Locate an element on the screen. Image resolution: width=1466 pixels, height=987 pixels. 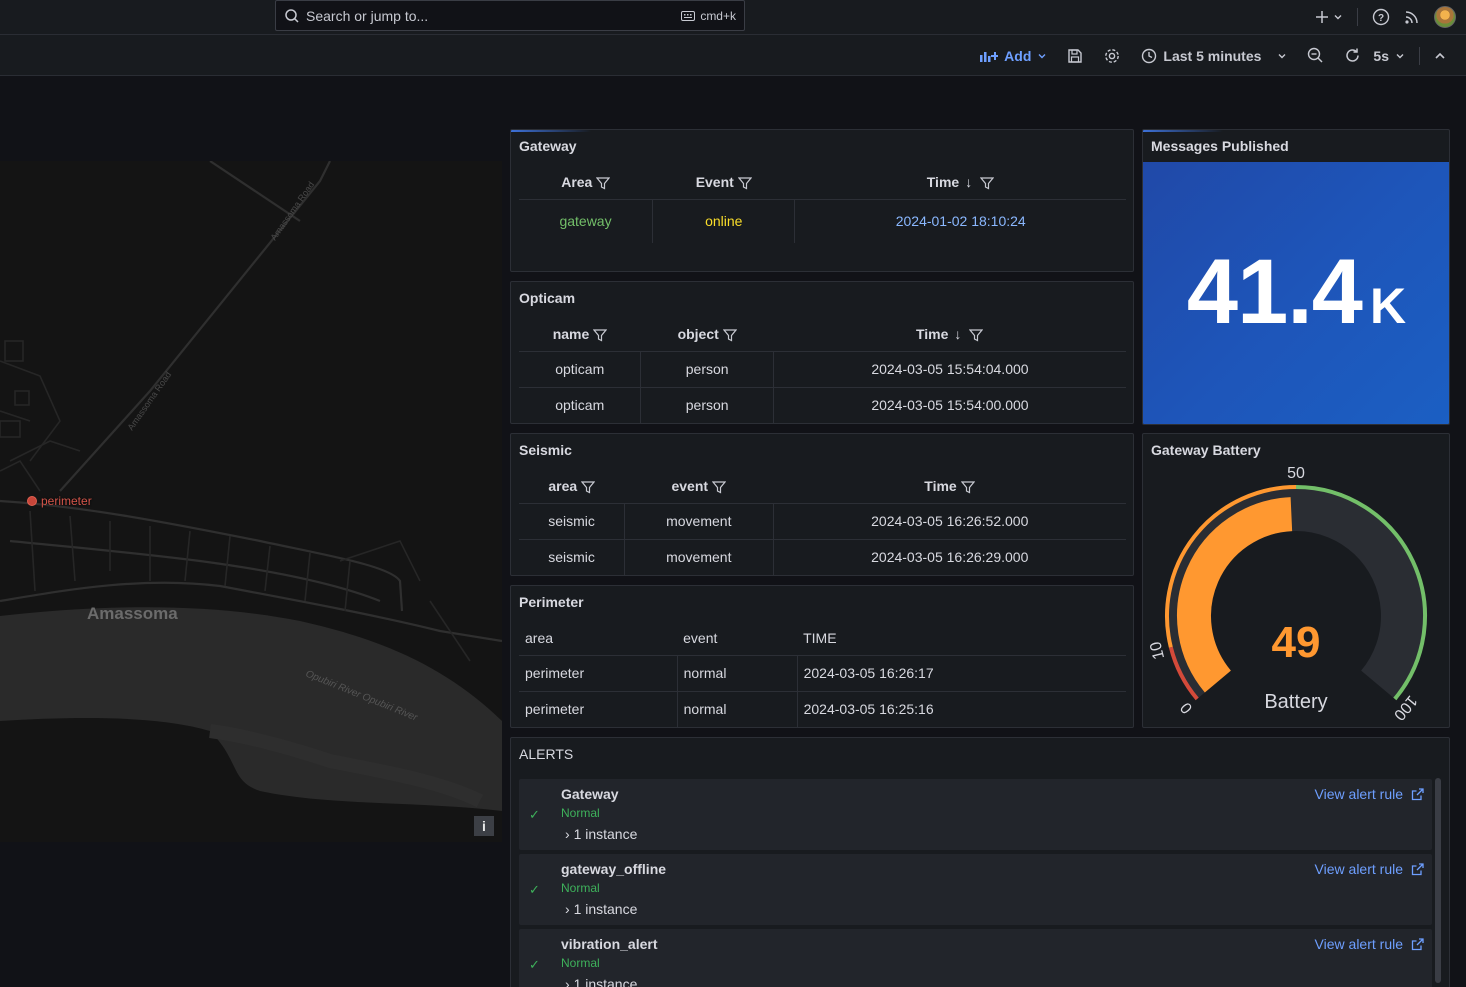
column-header: name is located at coordinates (580, 335).